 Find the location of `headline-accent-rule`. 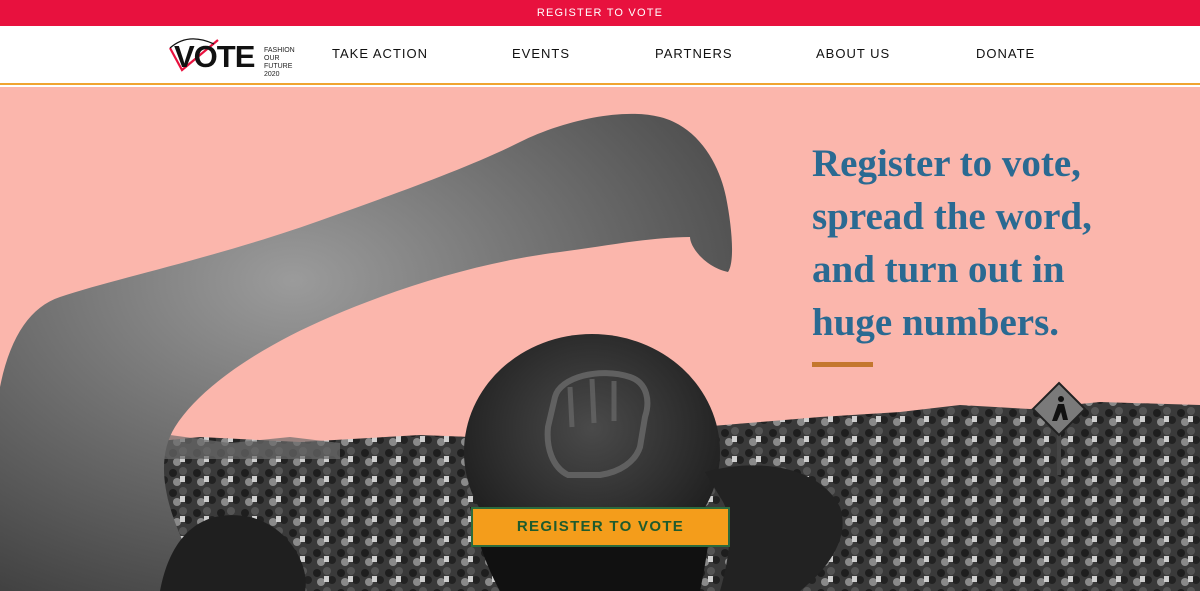

headline-accent-rule is located at coordinates (842, 364).